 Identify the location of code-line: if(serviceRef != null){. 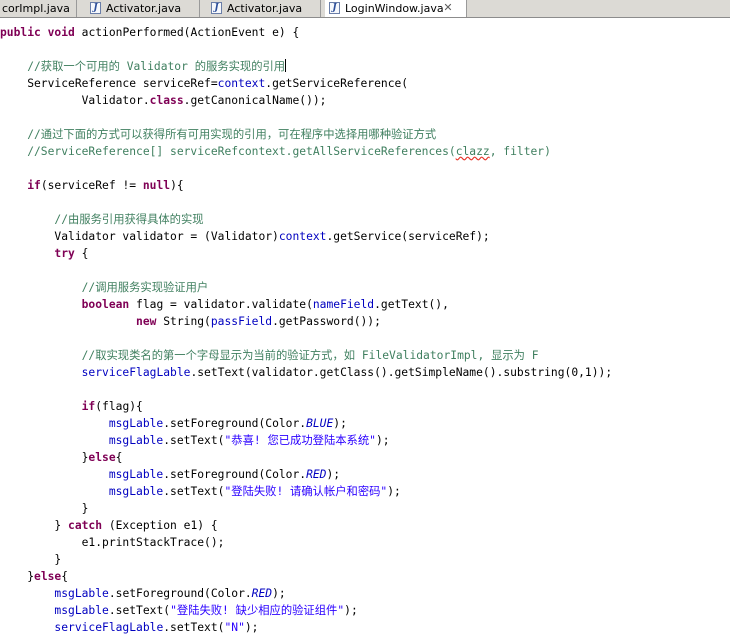
(105, 185).